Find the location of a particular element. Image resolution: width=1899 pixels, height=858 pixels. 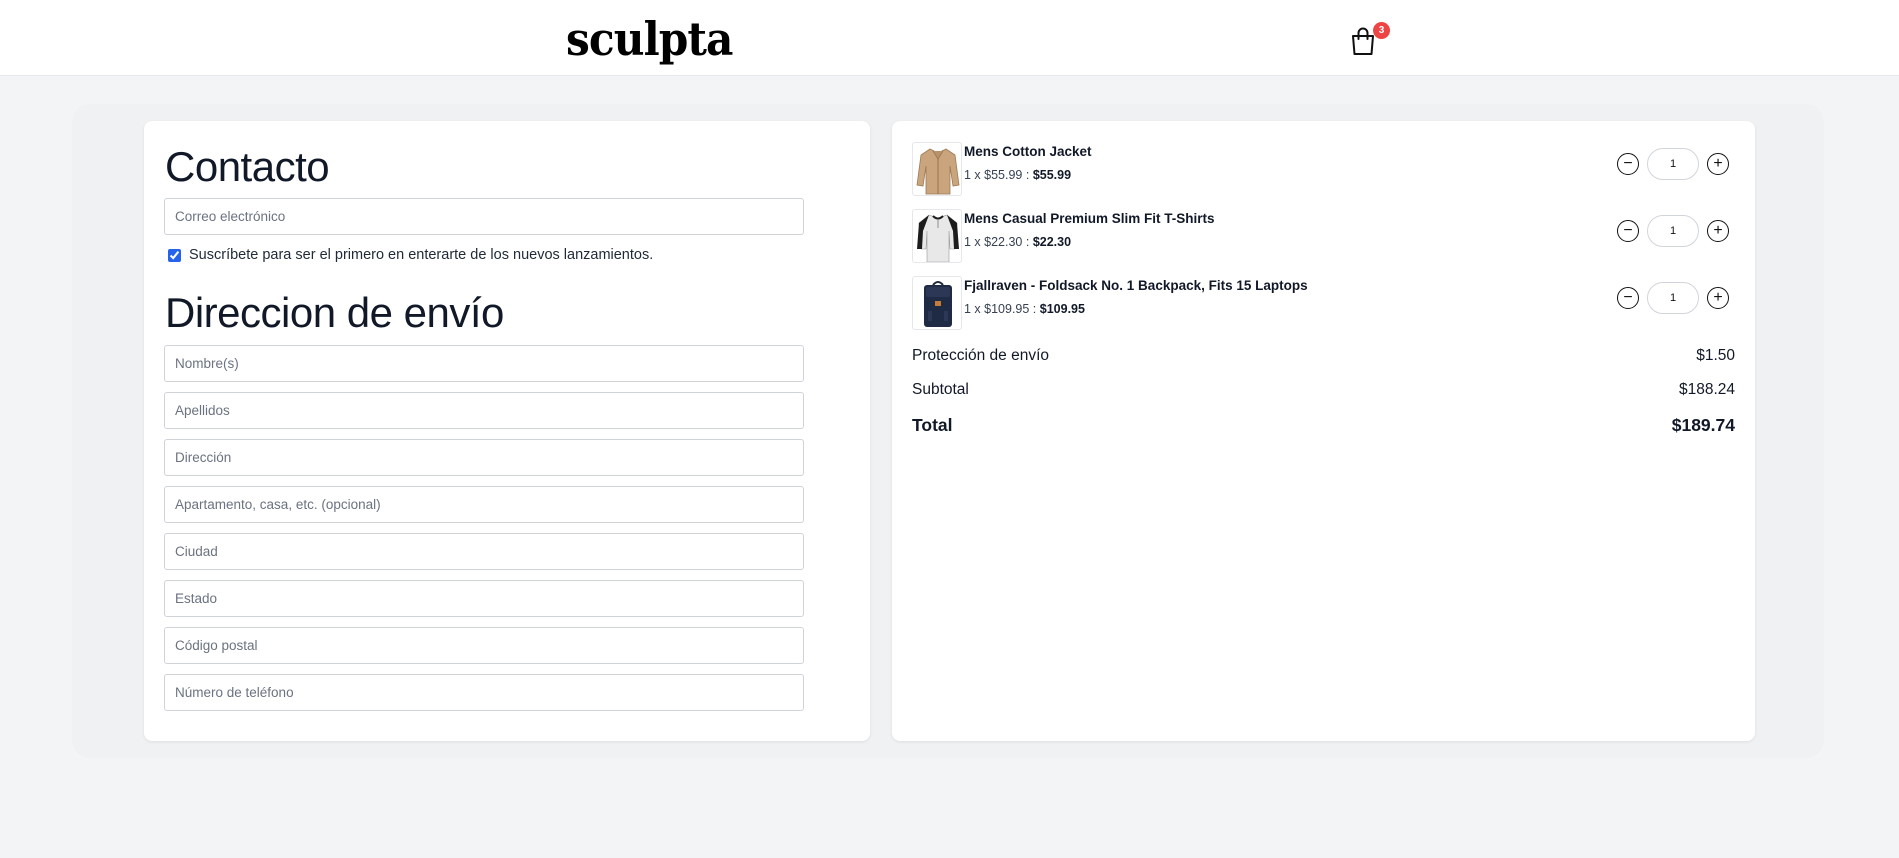

tshirt-image is located at coordinates (937, 236).